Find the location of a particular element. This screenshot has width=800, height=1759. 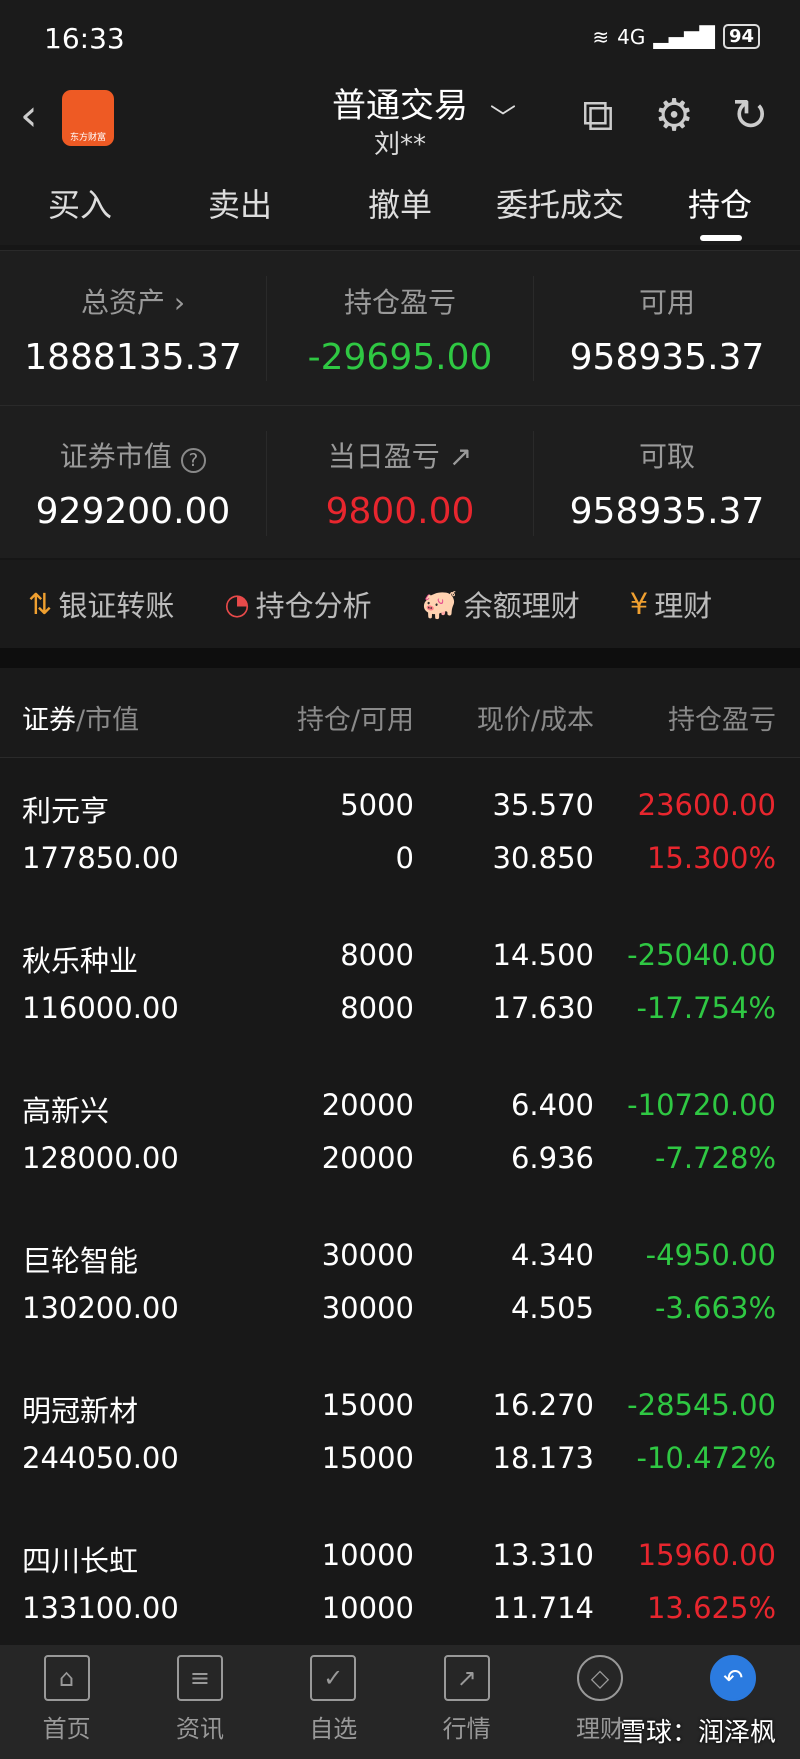

stock-pnl: -25040.00 is located at coordinates (701, 955).